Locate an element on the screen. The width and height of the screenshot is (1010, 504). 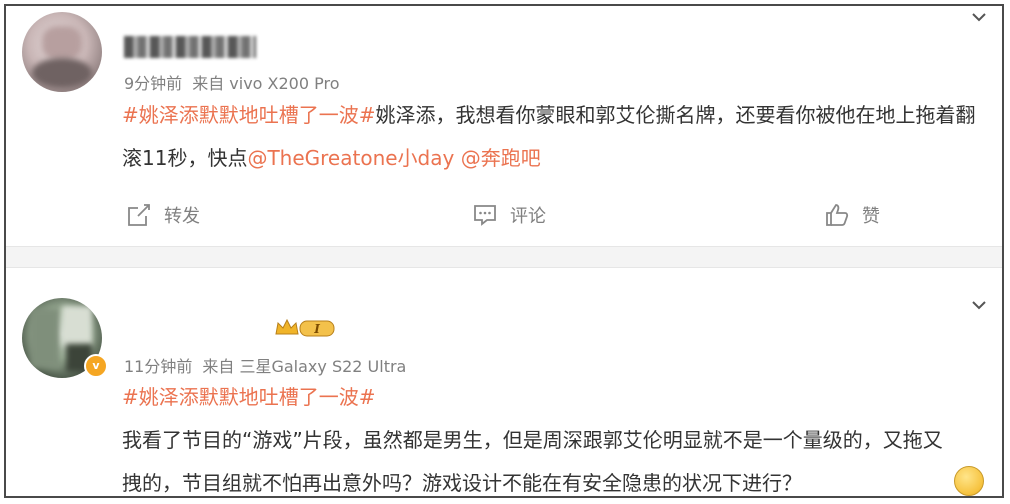
repost-label: 转发 is located at coordinates (182, 216).